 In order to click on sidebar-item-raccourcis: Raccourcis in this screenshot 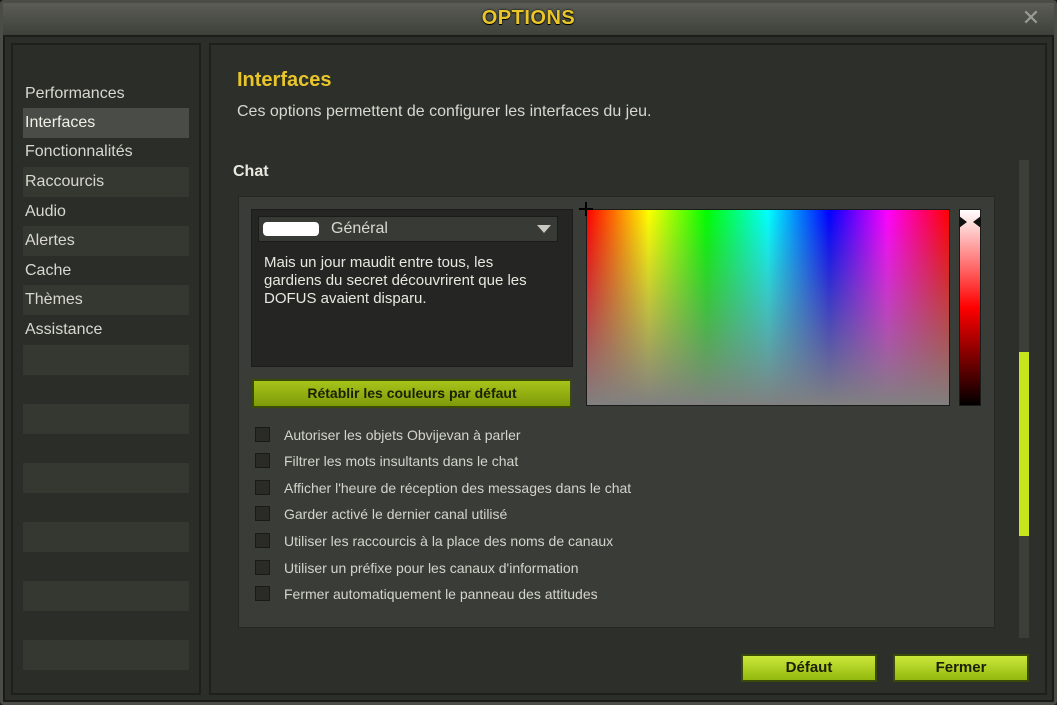, I will do `click(106, 182)`.